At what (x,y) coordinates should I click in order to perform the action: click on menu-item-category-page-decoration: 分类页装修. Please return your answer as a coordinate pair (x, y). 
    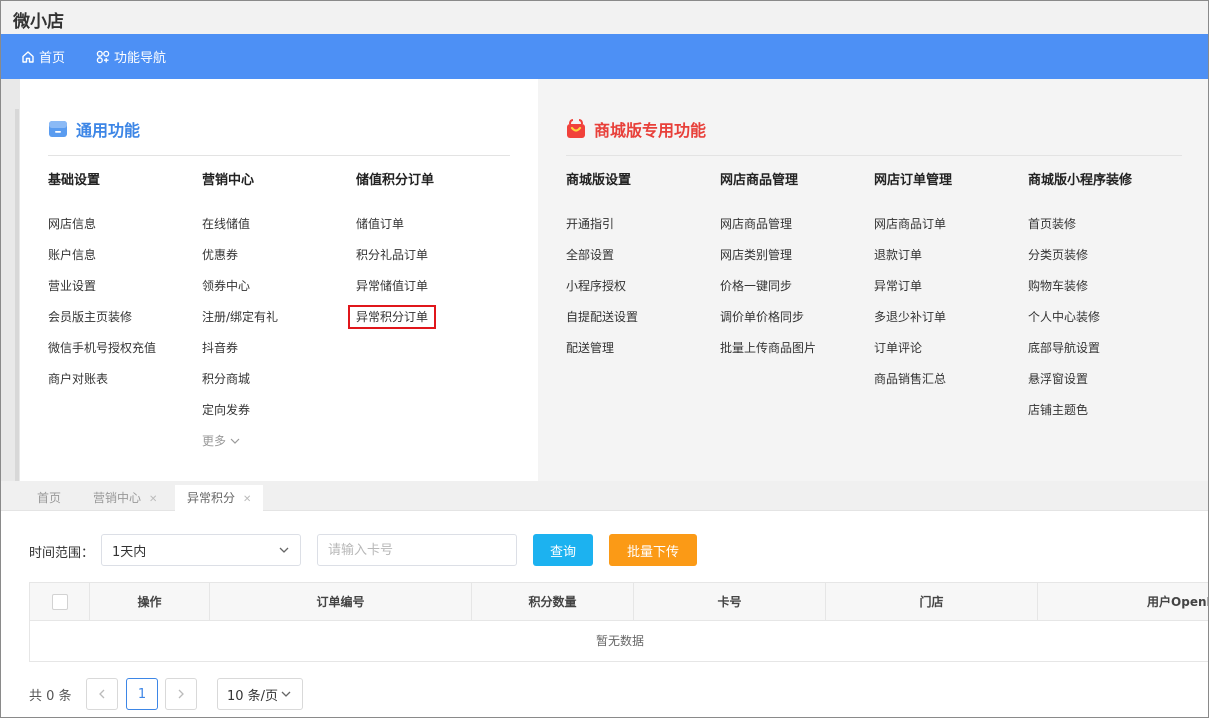
    Looking at the image, I should click on (1080, 260).